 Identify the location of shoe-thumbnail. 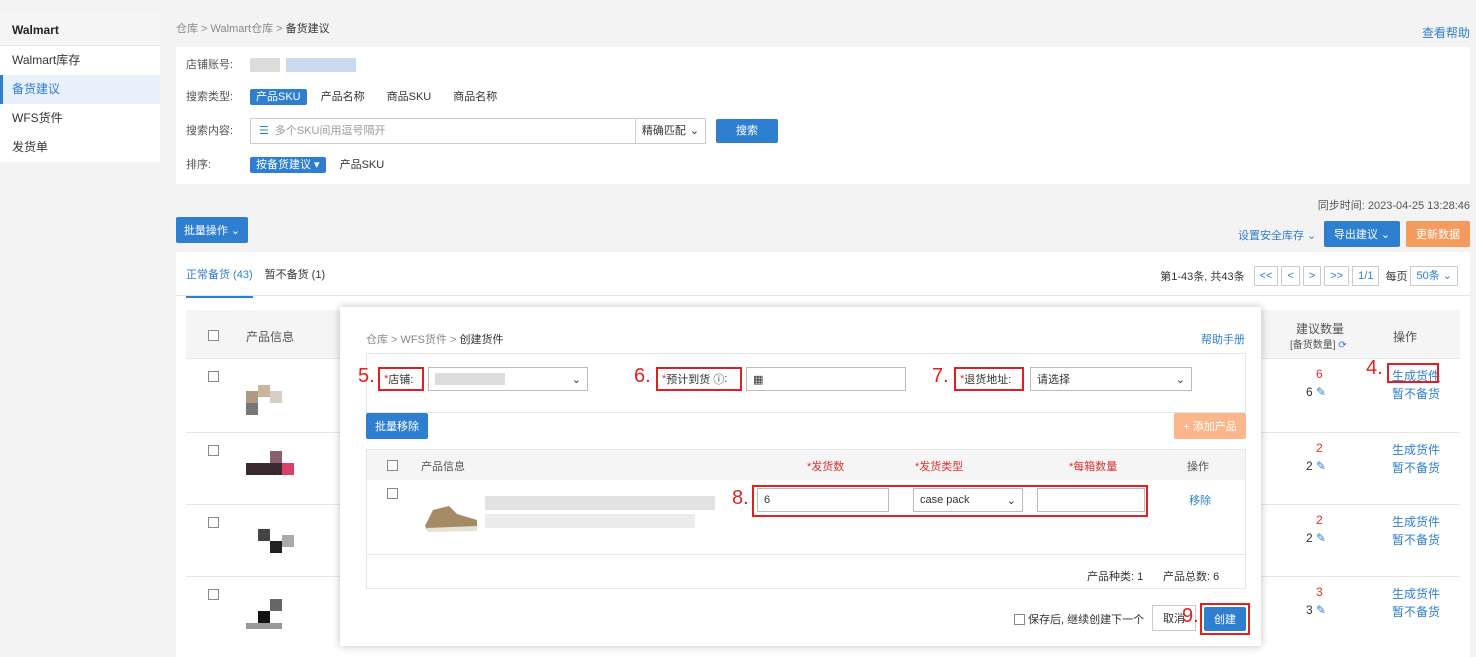
(451, 519).